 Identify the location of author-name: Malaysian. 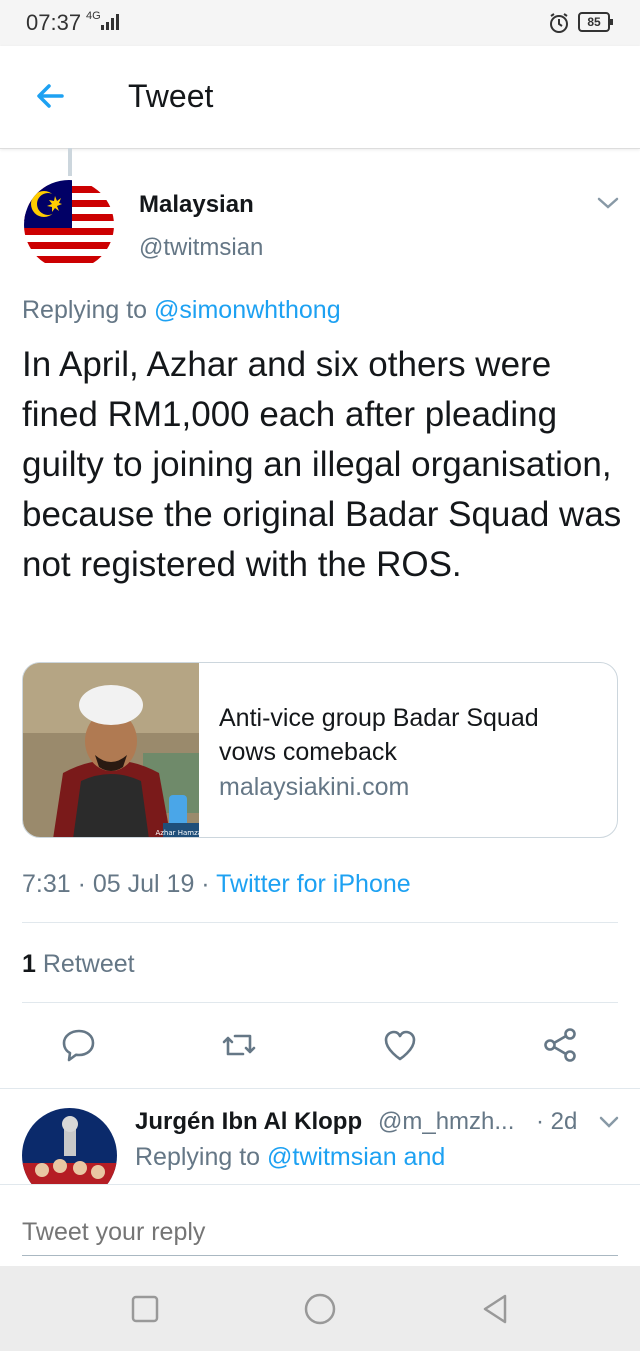
(196, 205).